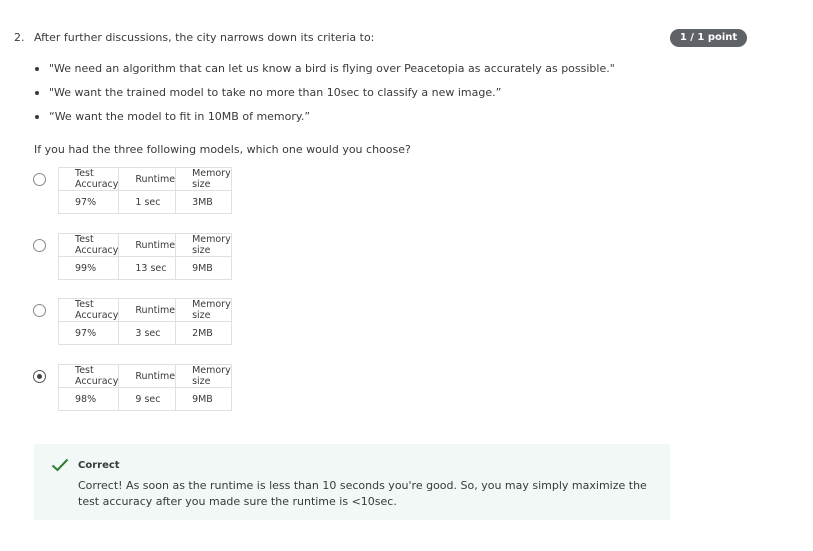  Describe the element at coordinates (60, 465) in the screenshot. I see `checkmark-icon` at that location.